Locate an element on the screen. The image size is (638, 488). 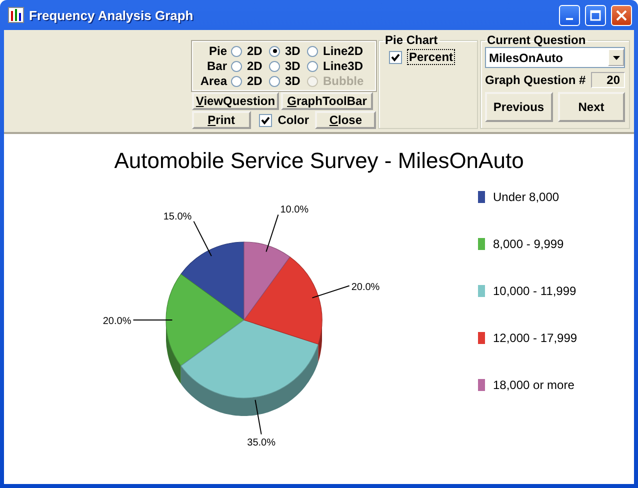
legend-label: 18,000 or more is located at coordinates (533, 385).